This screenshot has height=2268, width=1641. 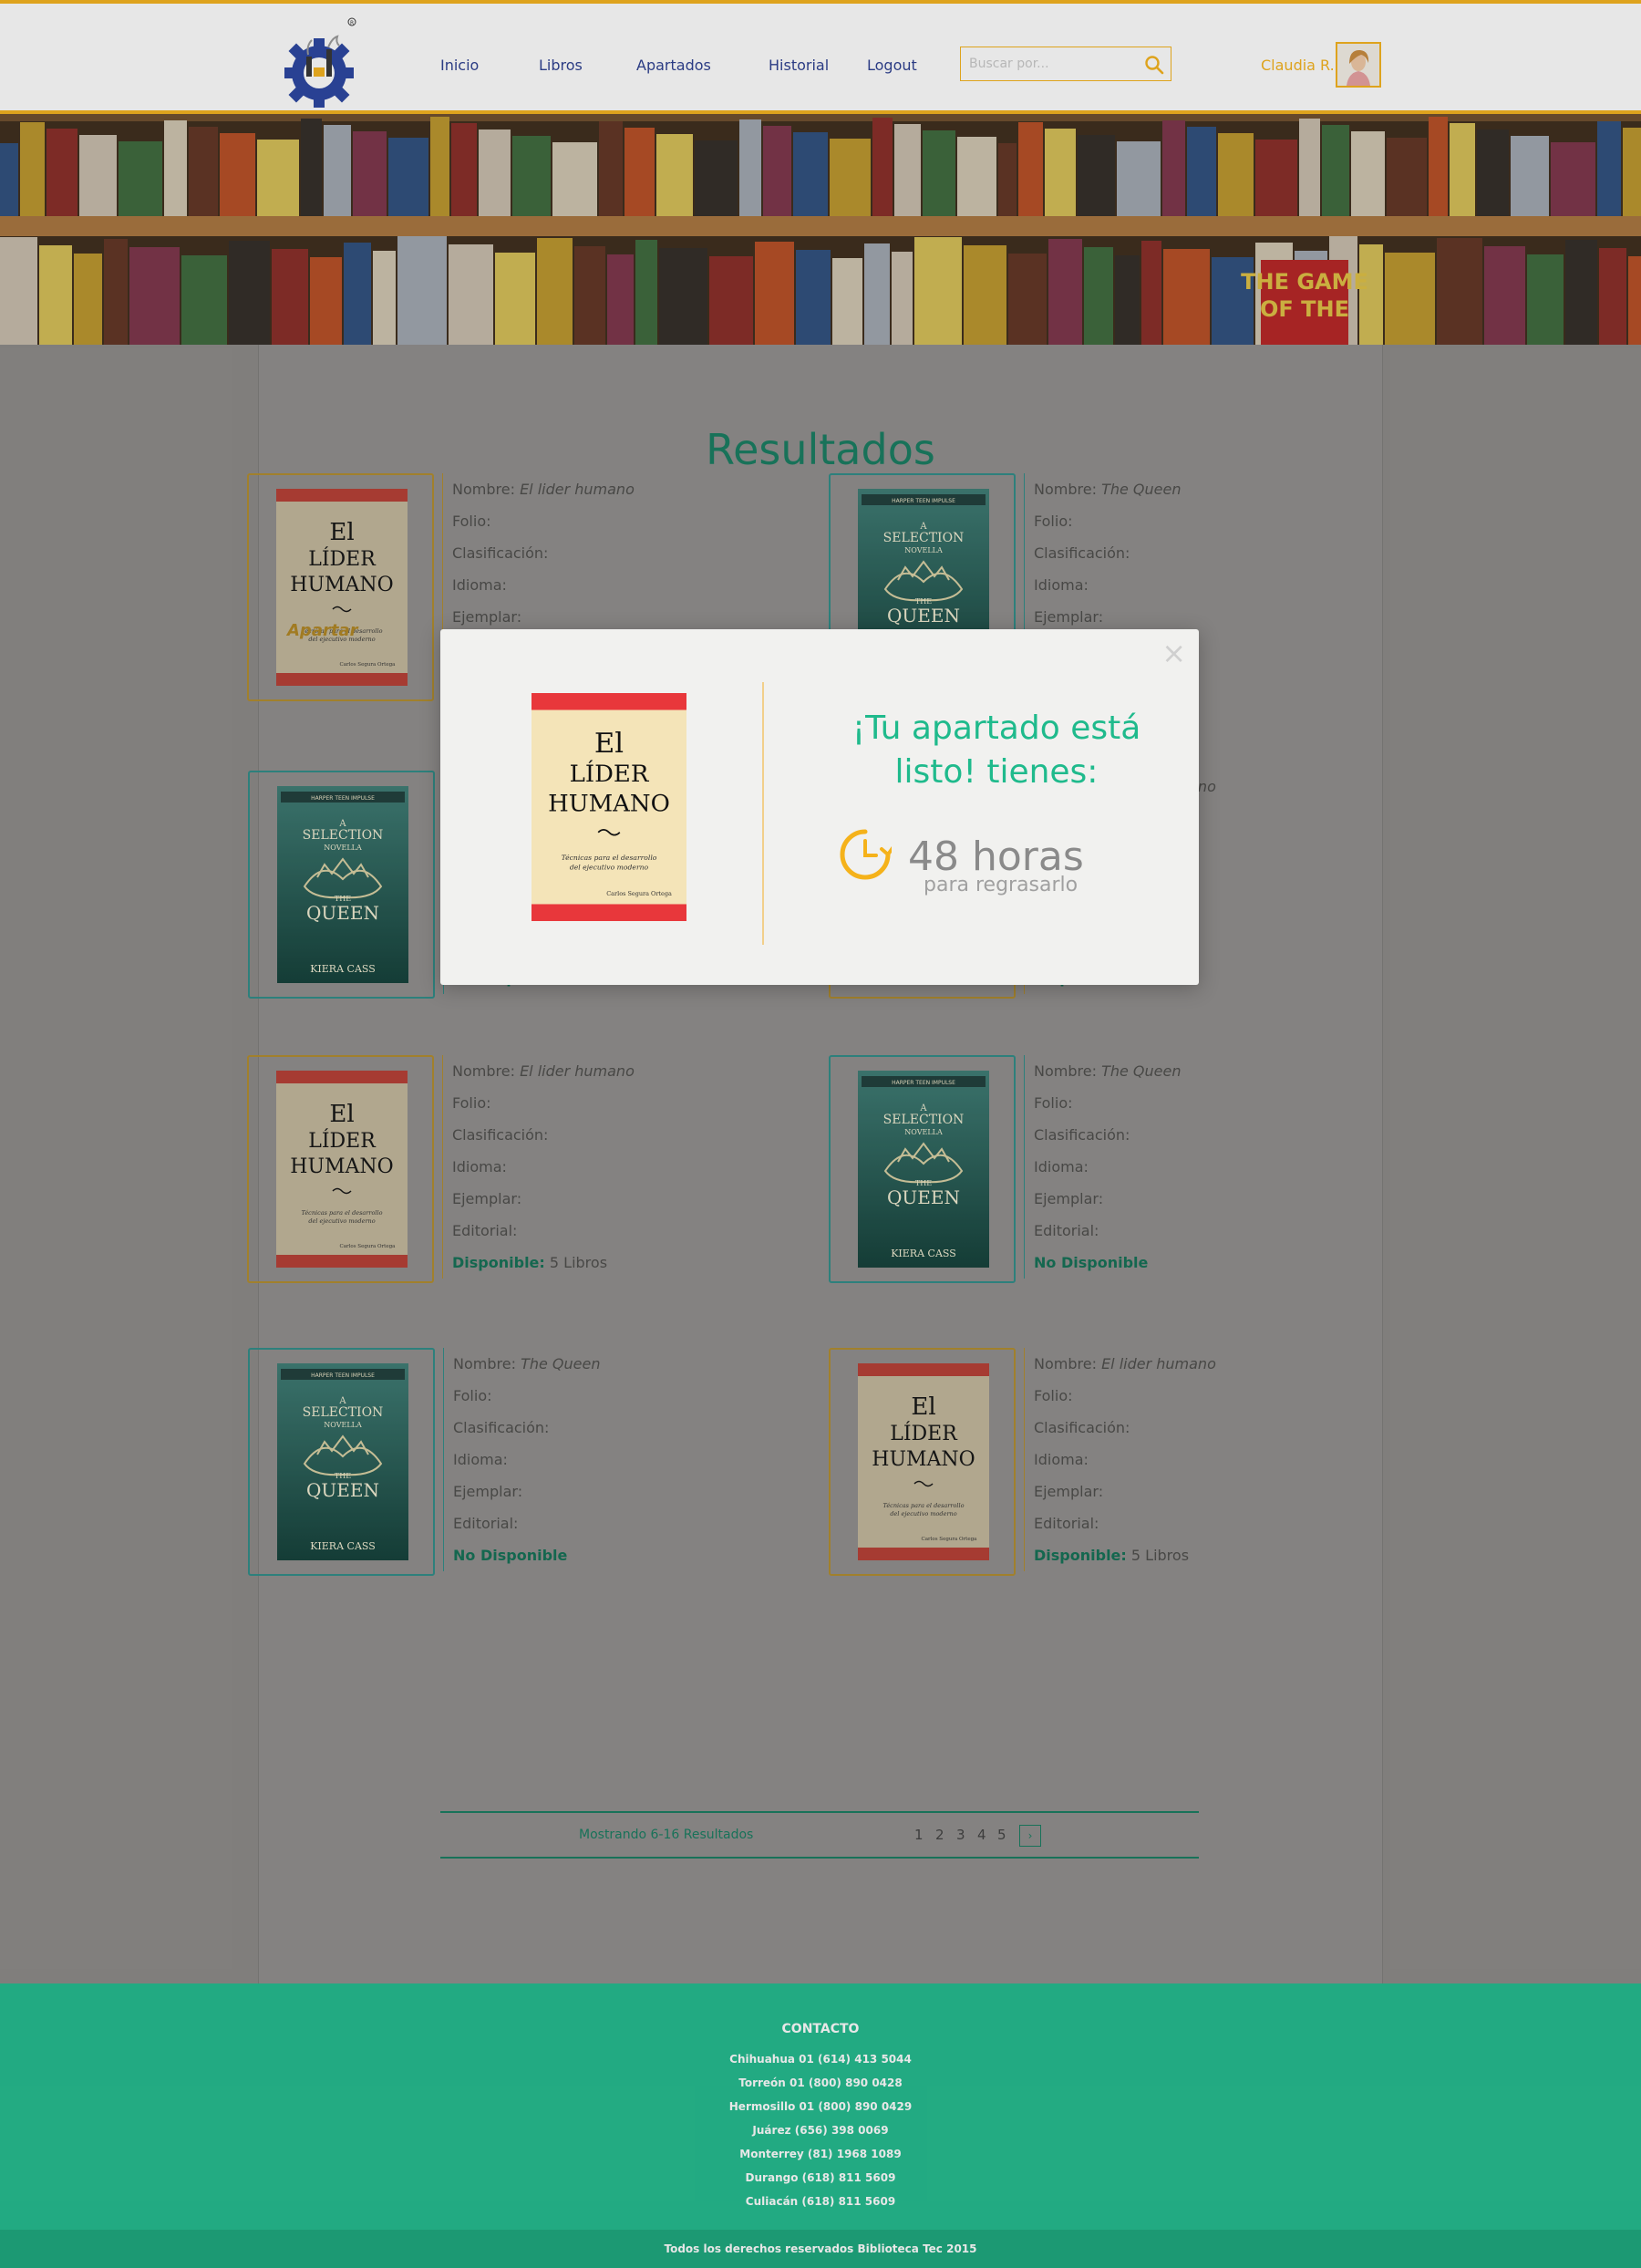 What do you see at coordinates (919, 1835) in the screenshot?
I see `page-link-1: 1` at bounding box center [919, 1835].